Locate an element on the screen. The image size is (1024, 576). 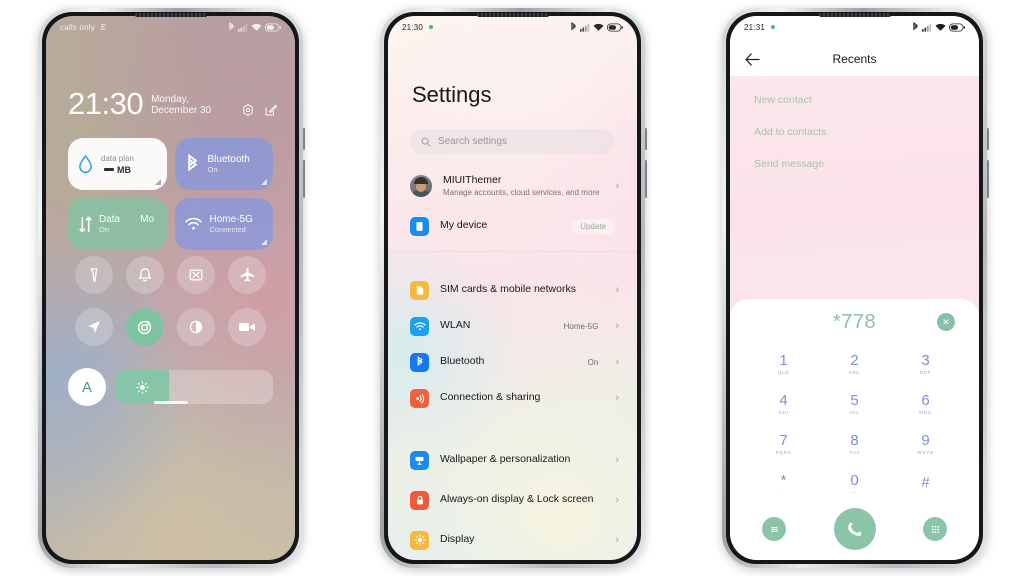
signal-icon is located at coordinates (927, 27).